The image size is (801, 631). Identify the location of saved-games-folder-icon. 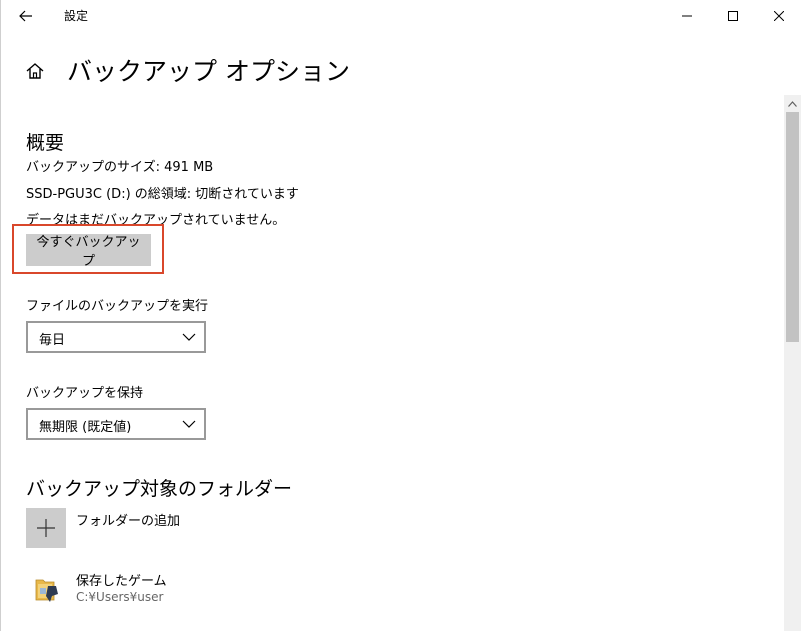
(47, 589).